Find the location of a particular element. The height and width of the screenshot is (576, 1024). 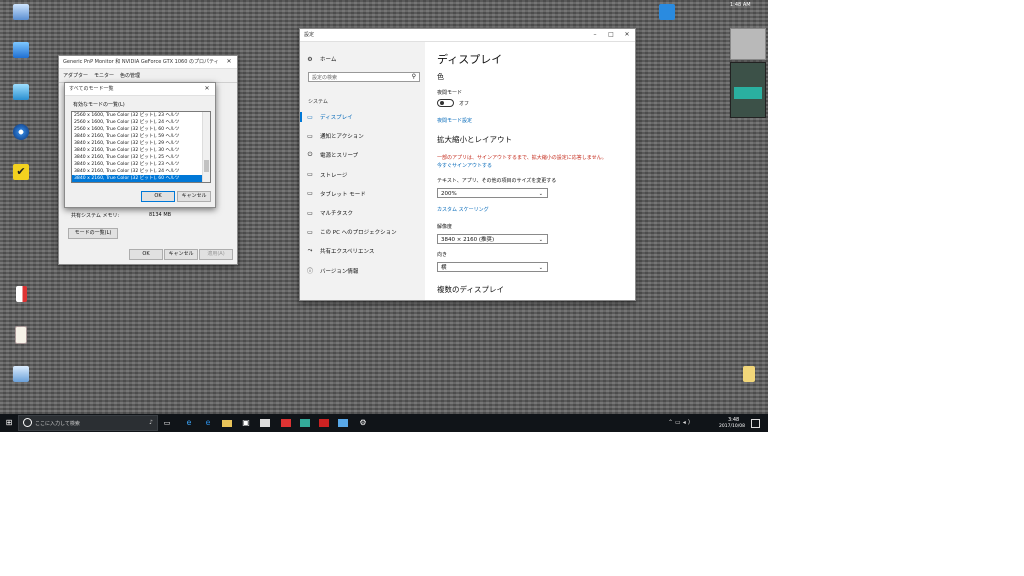

mode-list-item: 3840 x 2160, True Color (32 ビット), 30 ヘルツ is located at coordinates (137, 150).